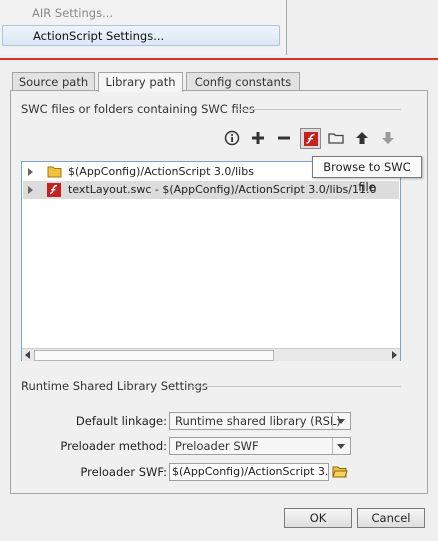 The image size is (438, 541). Describe the element at coordinates (243, 81) in the screenshot. I see `tab-config-constants: Config constants` at that location.